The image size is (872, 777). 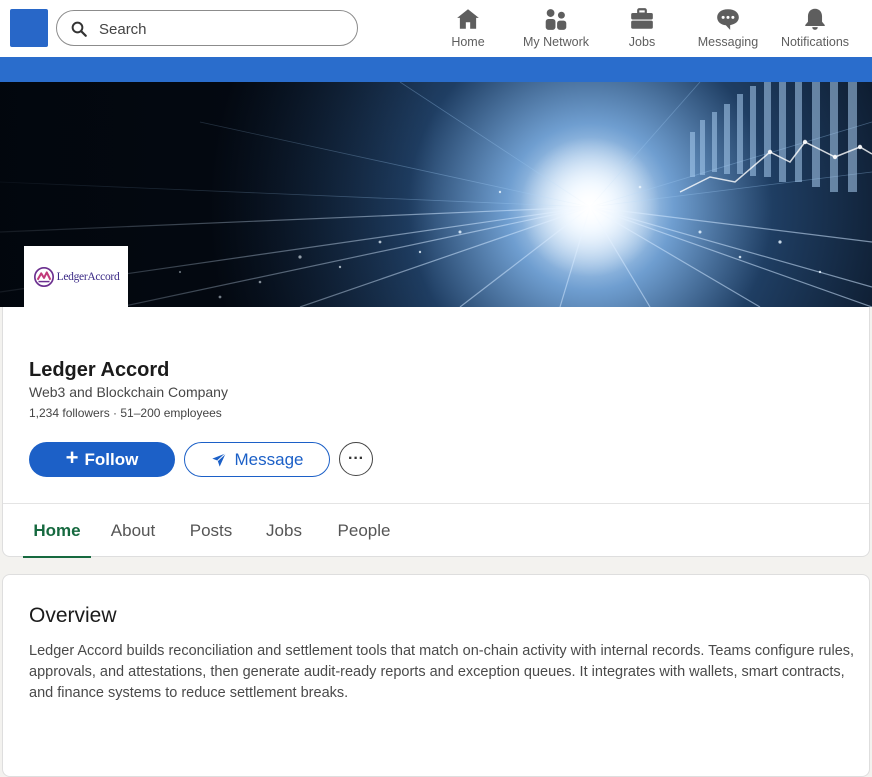 What do you see at coordinates (556, 42) in the screenshot?
I see `nav-my-network-label: My Network` at bounding box center [556, 42].